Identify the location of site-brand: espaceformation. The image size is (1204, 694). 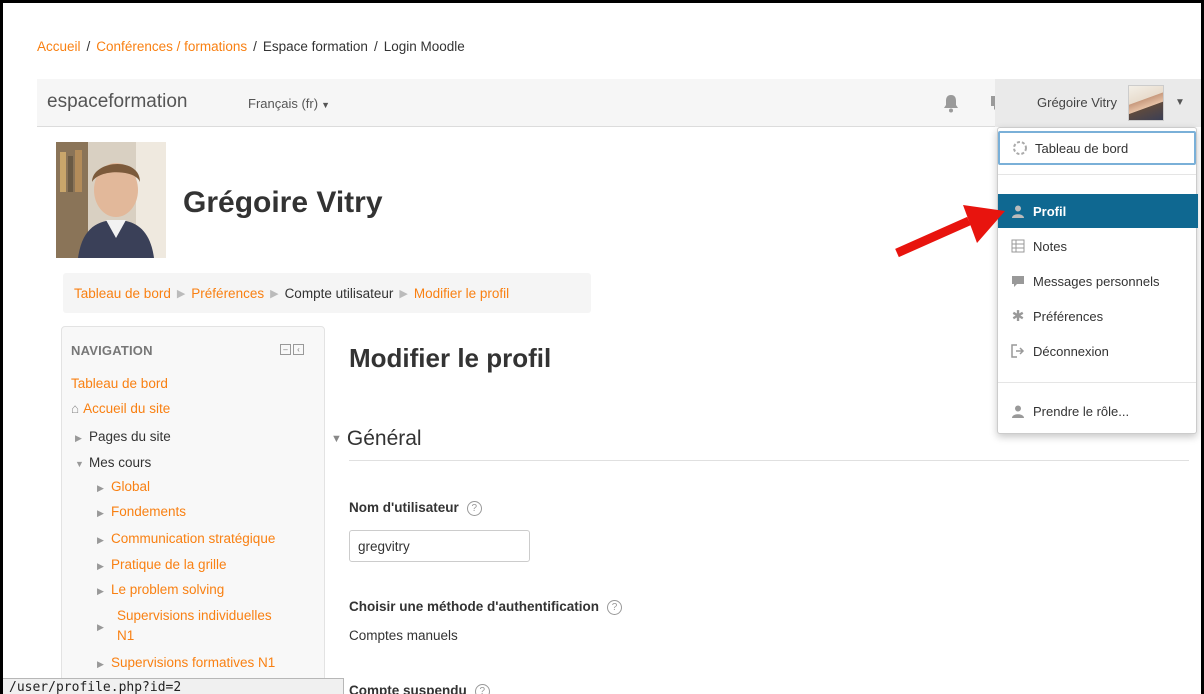
(117, 102).